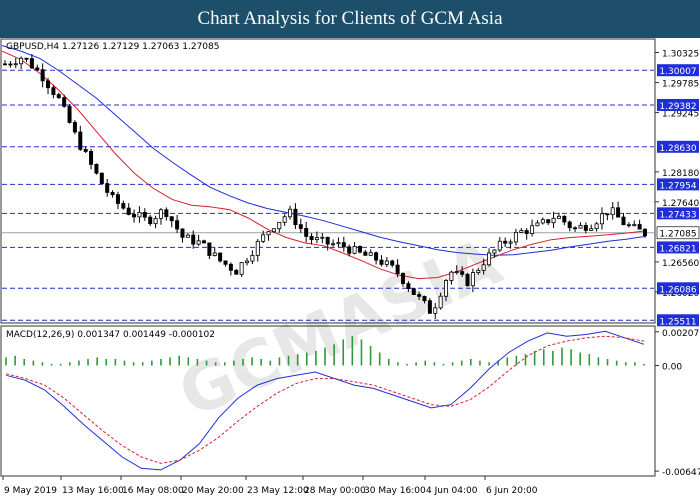 The height and width of the screenshot is (500, 700). I want to click on level-label: 1.30007, so click(677, 72).